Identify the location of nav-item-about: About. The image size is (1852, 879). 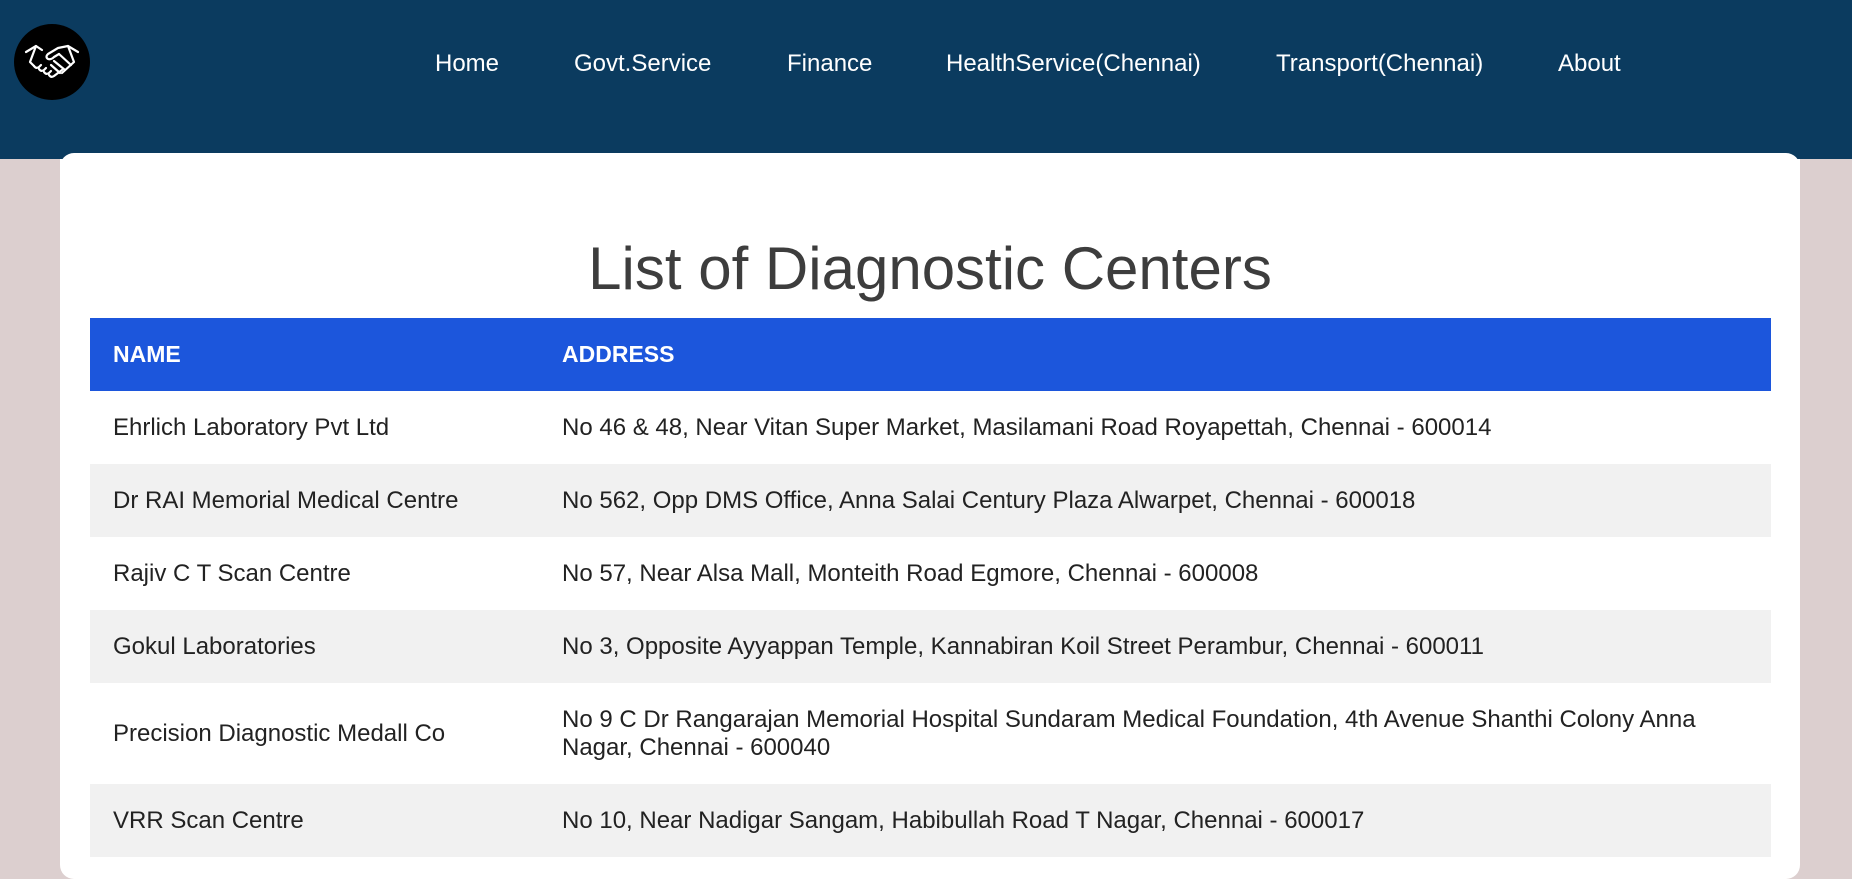
(1589, 64).